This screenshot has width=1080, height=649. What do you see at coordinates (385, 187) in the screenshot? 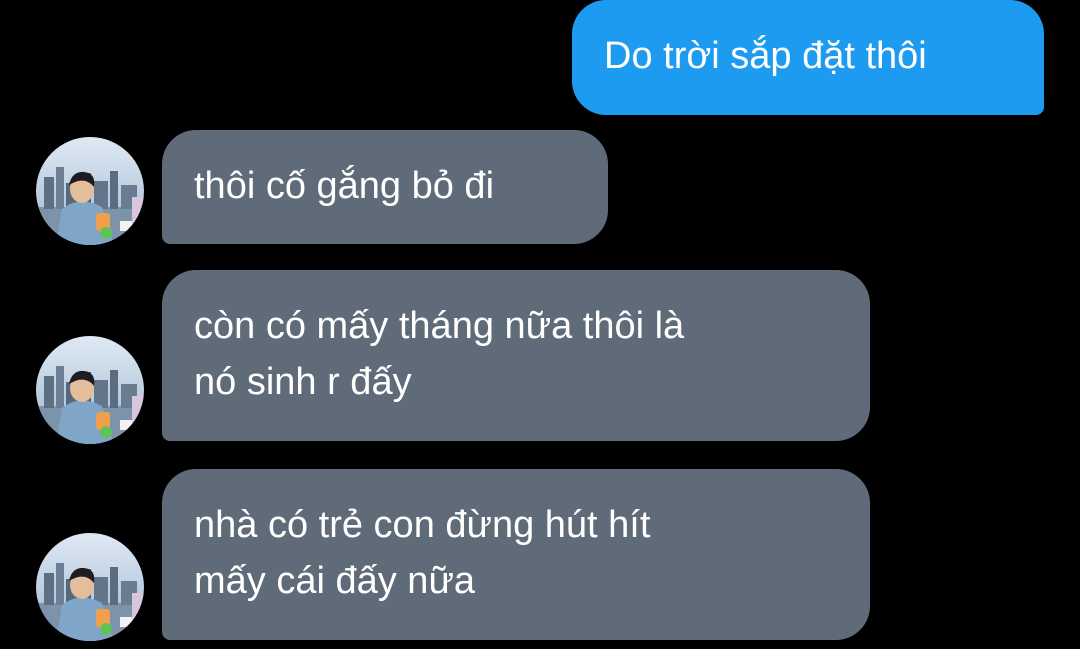
I see `incoming-message-bubble: thôi cố gắng bỏ đi` at bounding box center [385, 187].